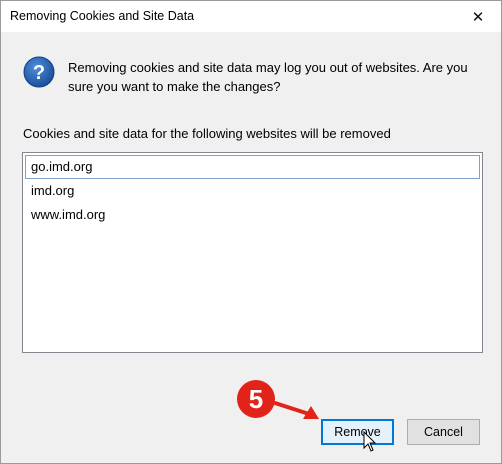 Image resolution: width=502 pixels, height=464 pixels. I want to click on close-icon: ✕, so click(478, 17).